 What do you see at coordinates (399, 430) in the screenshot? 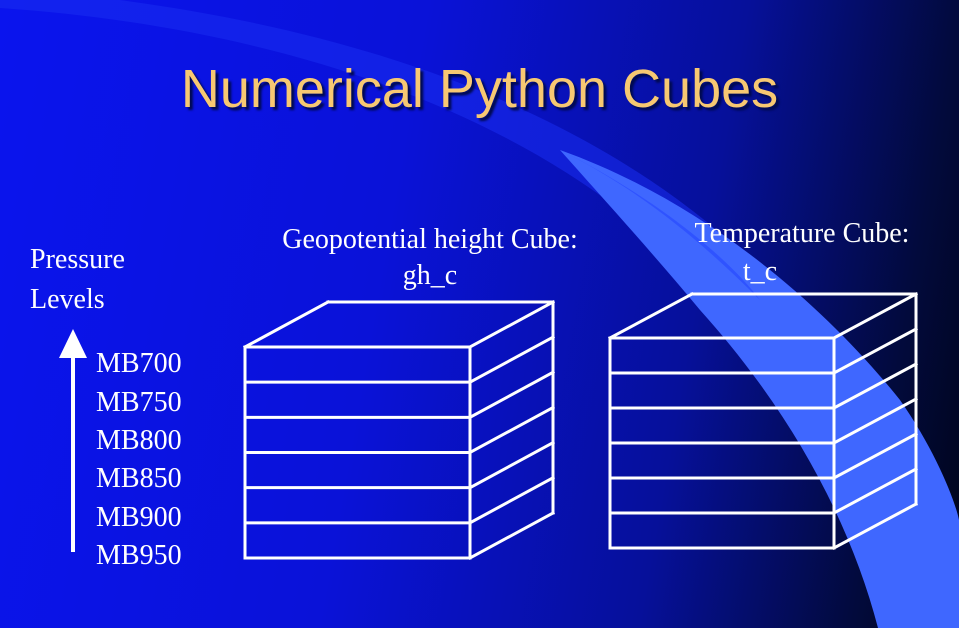
I see `geopotential-height-cube` at bounding box center [399, 430].